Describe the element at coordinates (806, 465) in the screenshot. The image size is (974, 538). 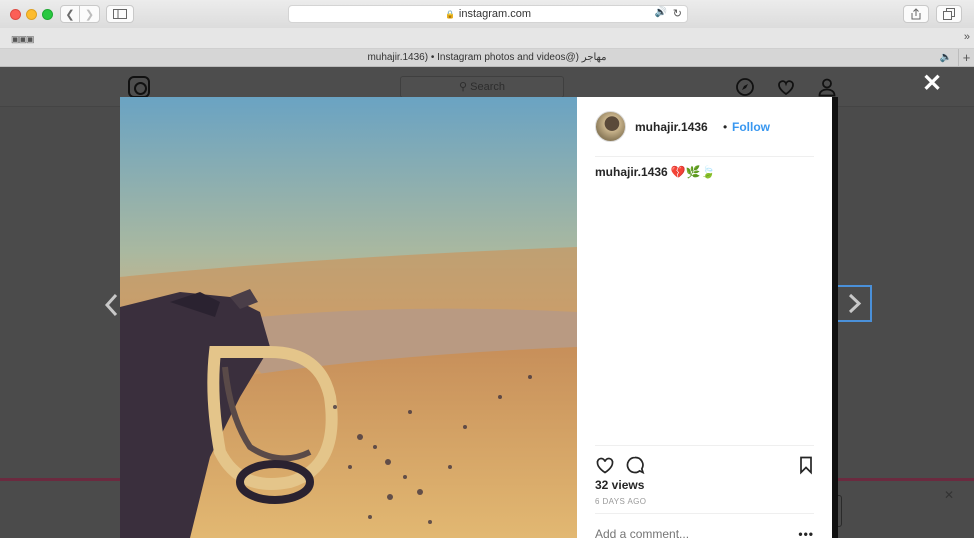
I see `bookmark-icon` at that location.